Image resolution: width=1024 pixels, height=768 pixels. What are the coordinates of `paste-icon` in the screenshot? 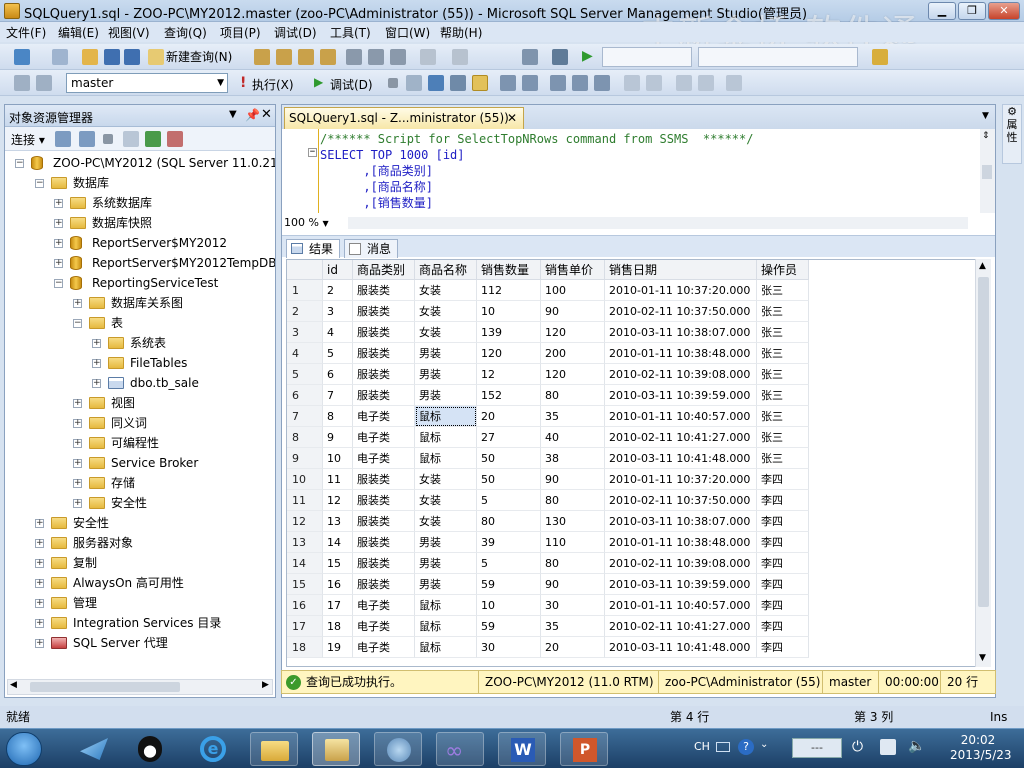 It's located at (398, 57).